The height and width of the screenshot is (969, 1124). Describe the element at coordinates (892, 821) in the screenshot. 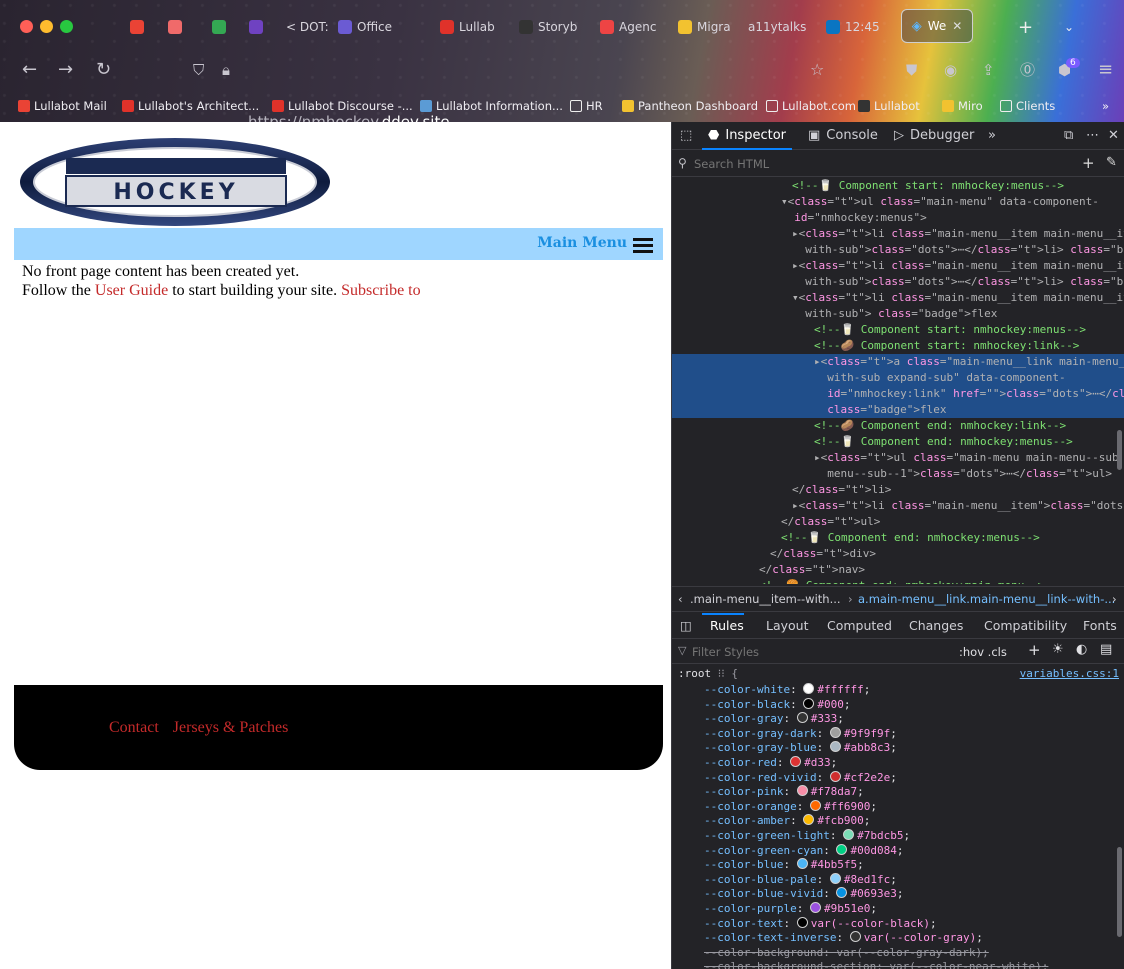

I see `css-variable-declaration: --color-amber: #fcb900;` at that location.